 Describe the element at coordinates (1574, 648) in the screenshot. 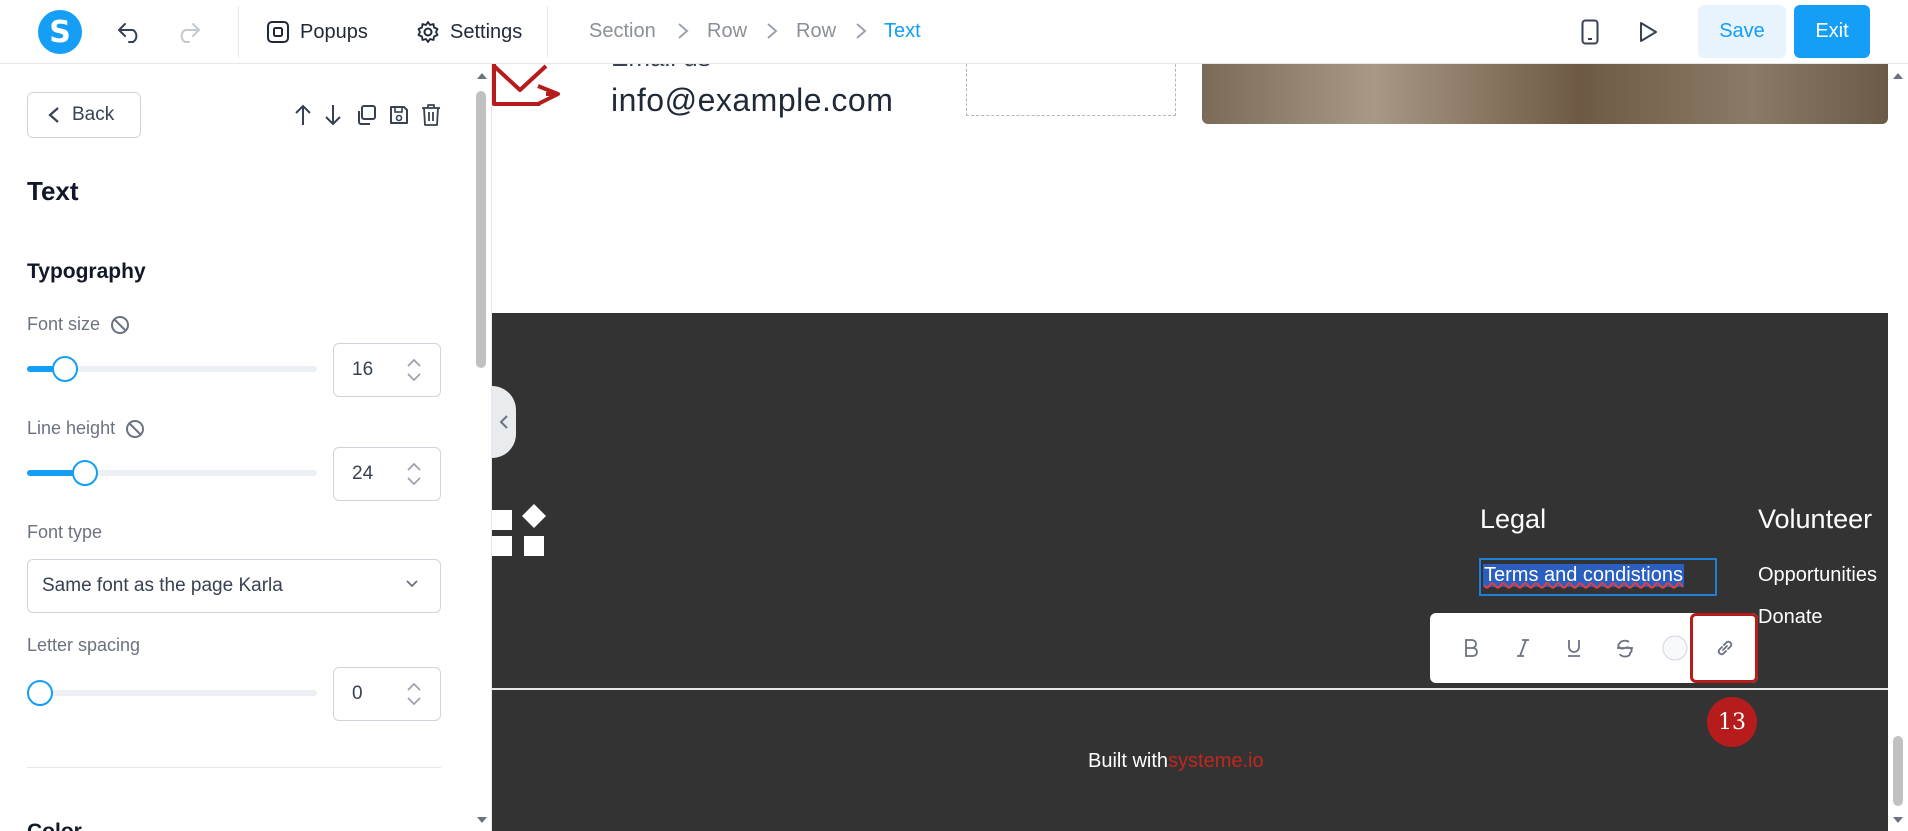

I see `underline-icon` at that location.